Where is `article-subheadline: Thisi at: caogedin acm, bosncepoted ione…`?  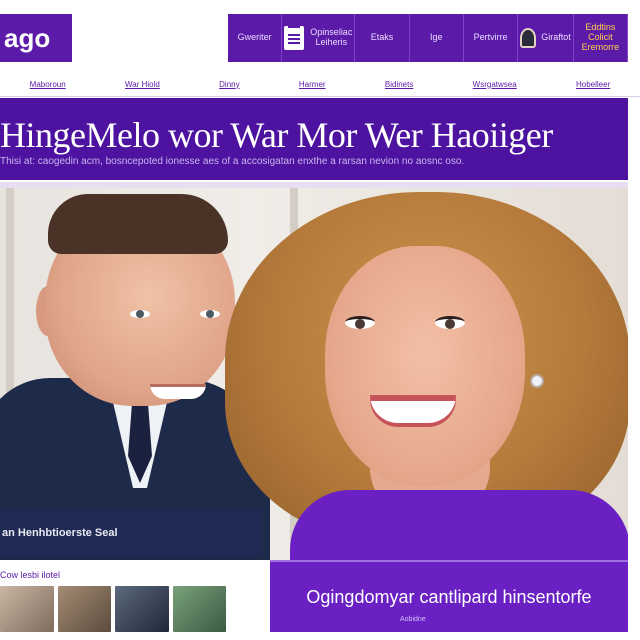
article-subheadline: Thisi at: caogedin acm, bosncepoted ione… is located at coordinates (232, 161).